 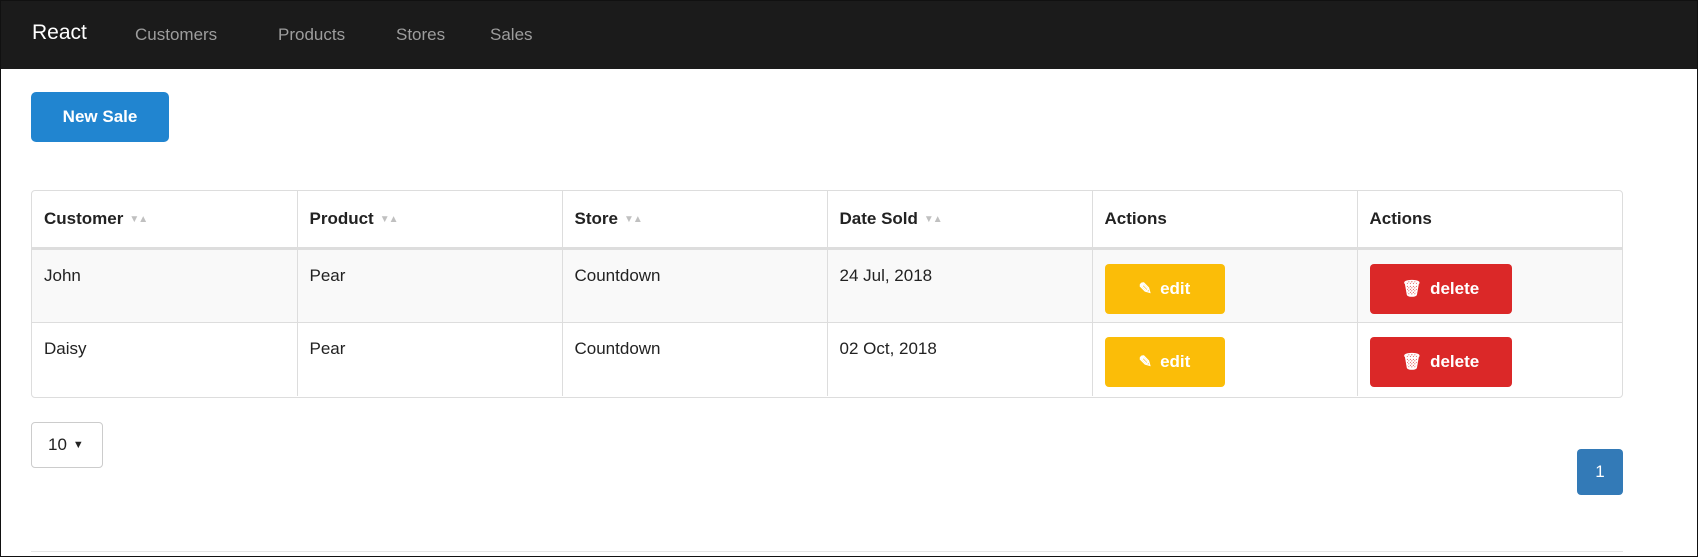 What do you see at coordinates (827, 551) in the screenshot?
I see `footer-divider` at bounding box center [827, 551].